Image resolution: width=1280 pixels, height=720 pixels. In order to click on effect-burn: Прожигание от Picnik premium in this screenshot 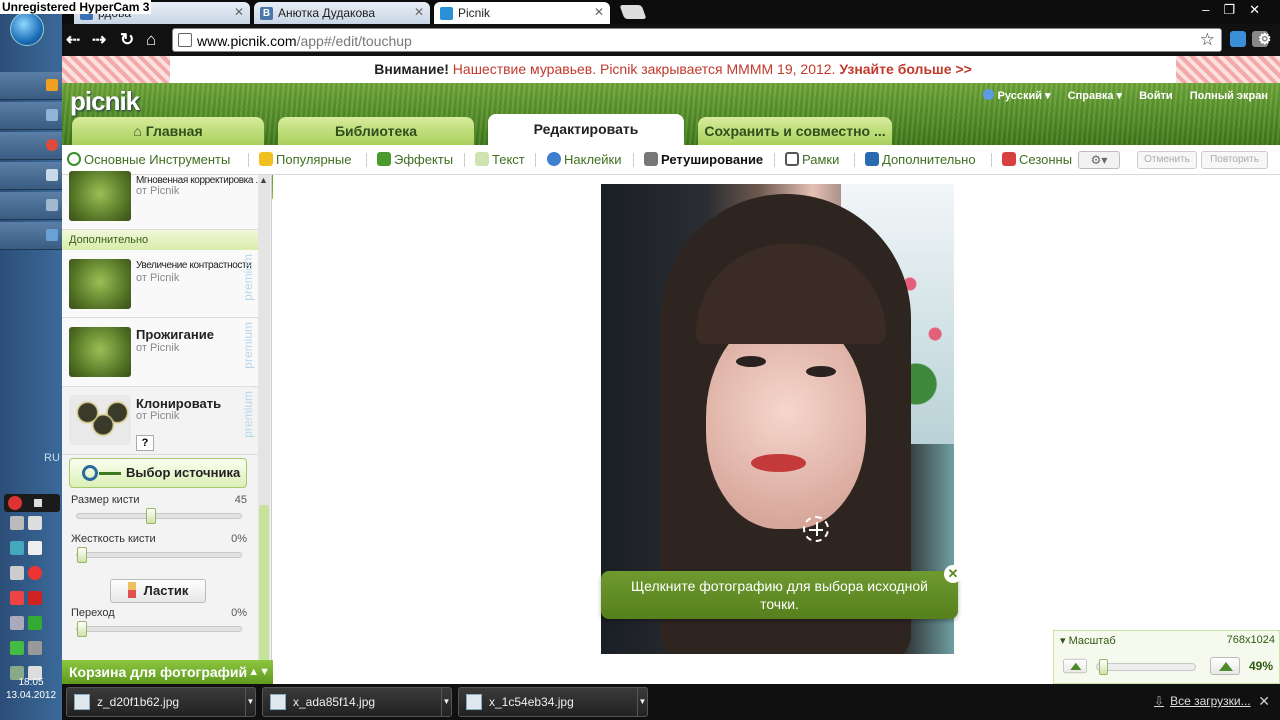, I will do `click(160, 352)`.